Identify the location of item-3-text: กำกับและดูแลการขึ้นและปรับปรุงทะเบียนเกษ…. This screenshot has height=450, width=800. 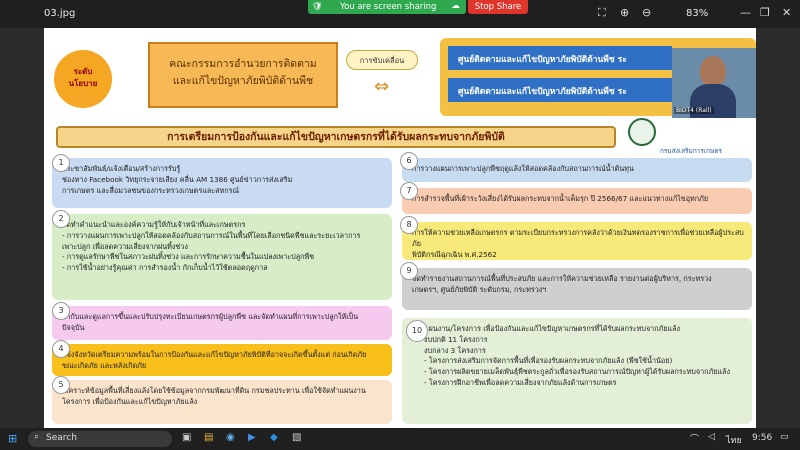
(210, 322).